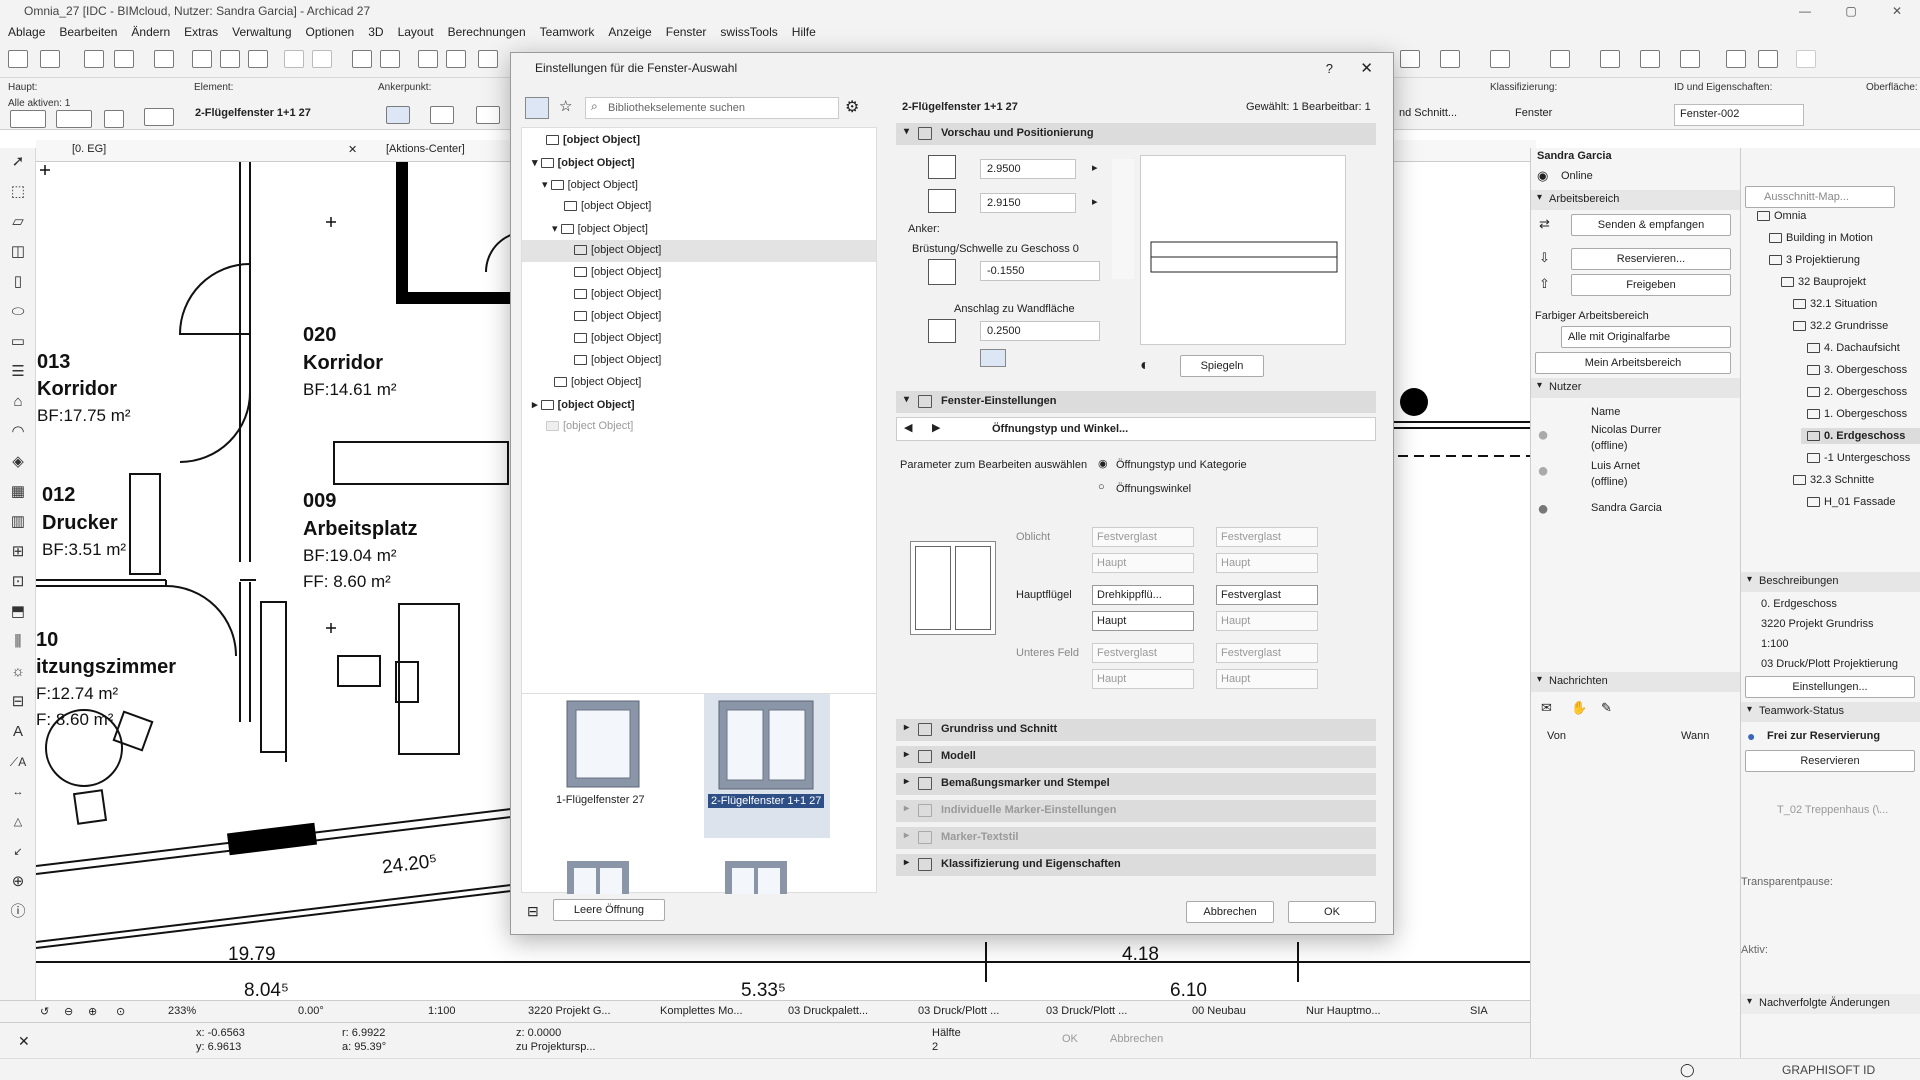 The width and height of the screenshot is (1920, 1080). I want to click on nav-item: 4. Dachaufsicht, so click(1853, 348).